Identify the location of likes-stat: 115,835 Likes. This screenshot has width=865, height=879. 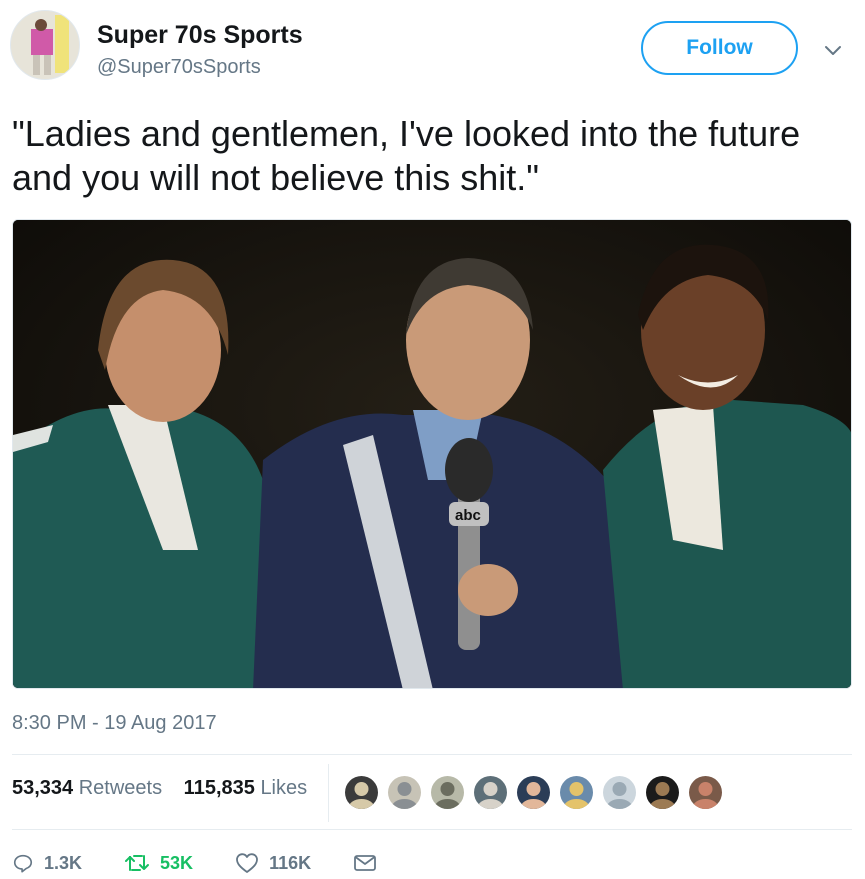
(245, 788).